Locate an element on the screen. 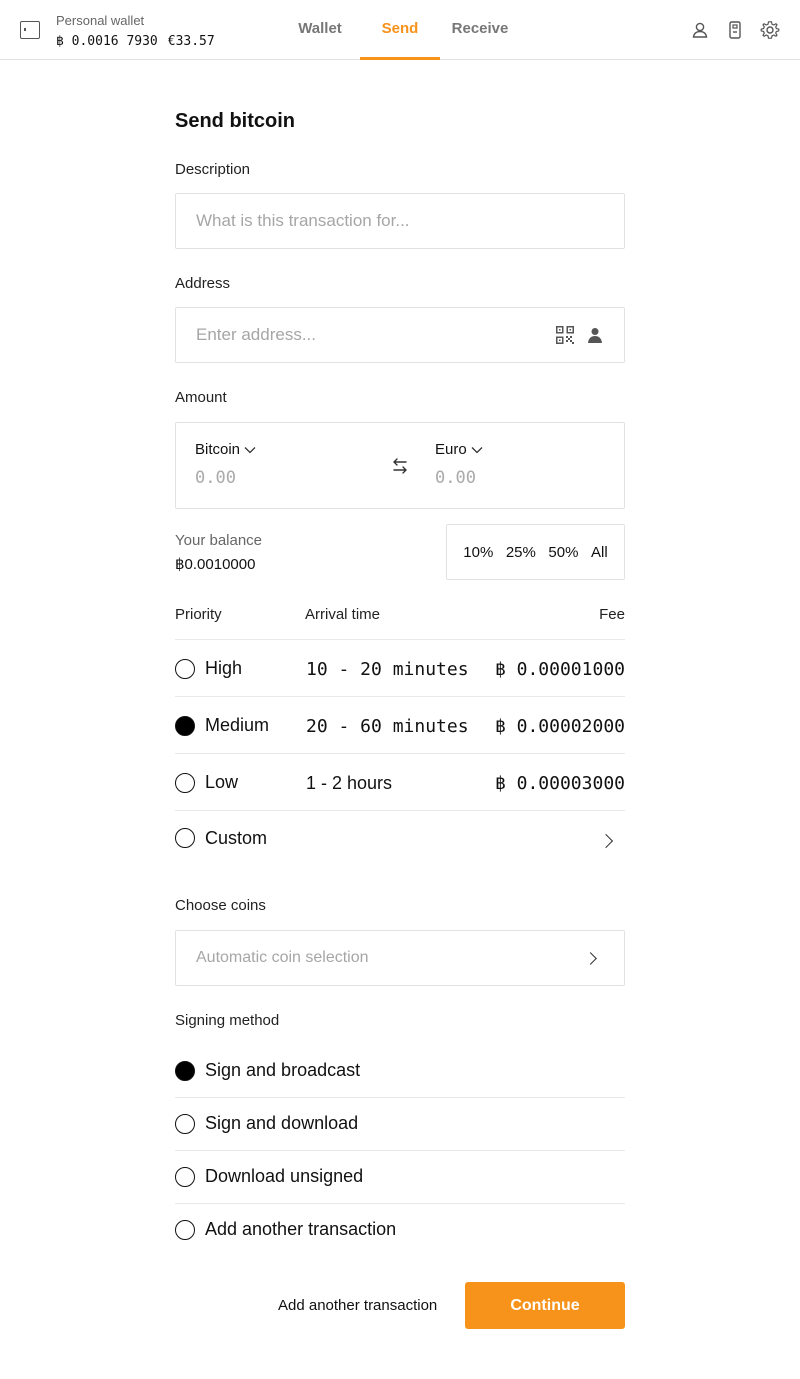 The image size is (800, 1379). signing-option-label: Add another transaction is located at coordinates (301, 1229).